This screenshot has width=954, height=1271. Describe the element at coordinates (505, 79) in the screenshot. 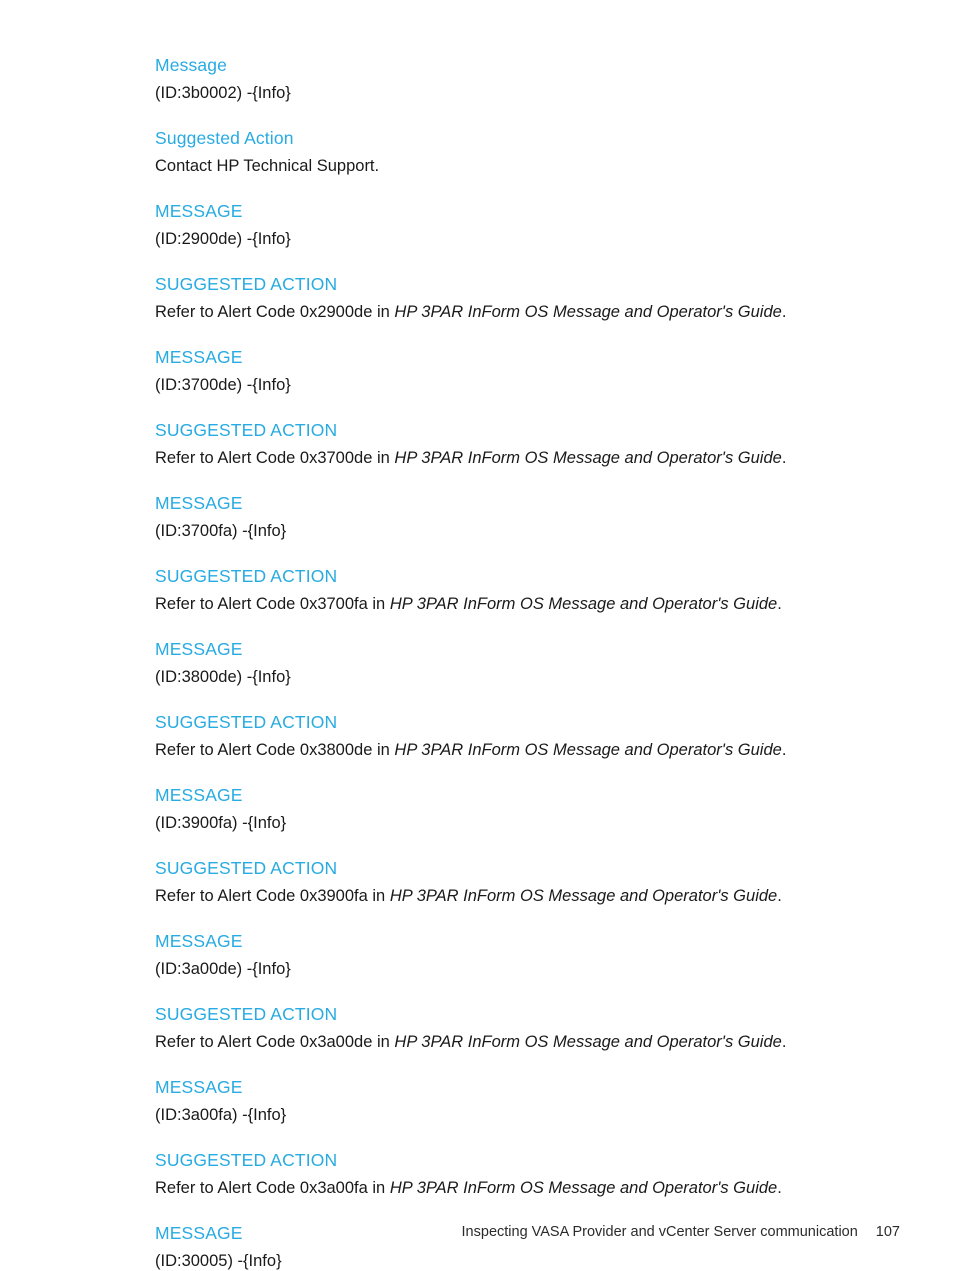

I see `message-section: Message (ID:3b0002) -{Info}` at that location.